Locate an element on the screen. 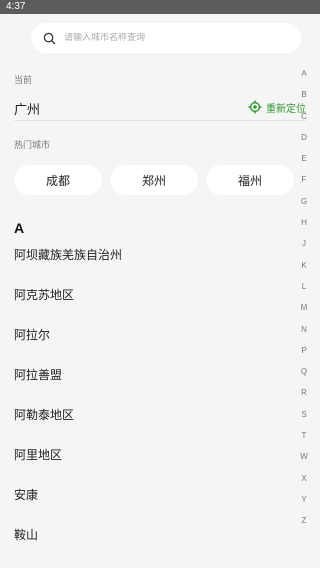  status-bar: 4:37 is located at coordinates (160, 7).